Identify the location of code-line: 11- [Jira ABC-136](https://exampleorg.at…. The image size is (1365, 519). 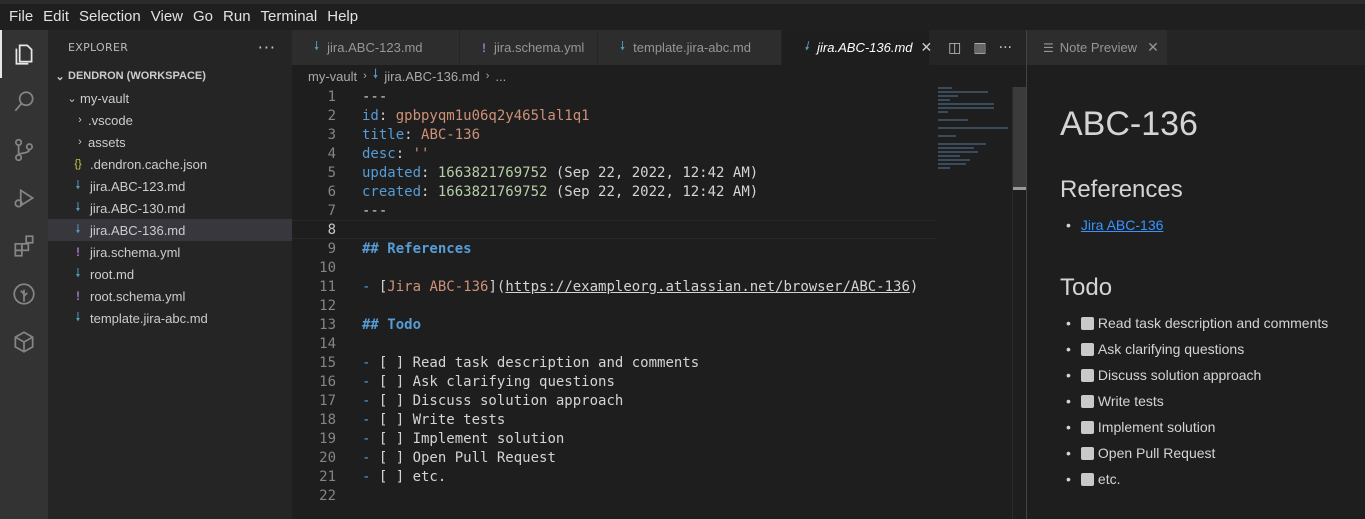
(619, 286).